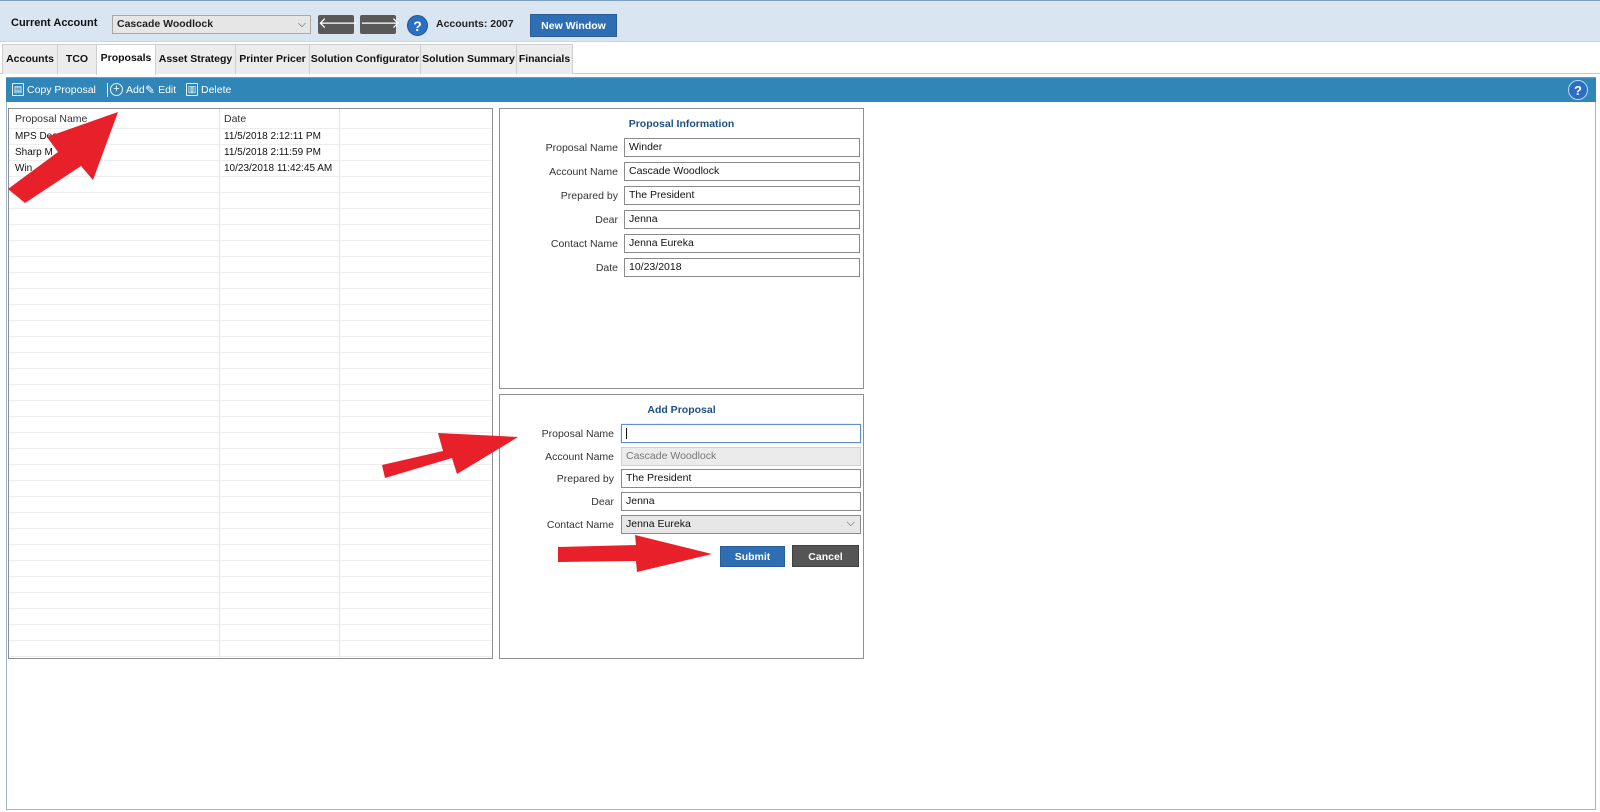 The image size is (1600, 812). Describe the element at coordinates (850, 523) in the screenshot. I see `chevron-down-icon: ⌵` at that location.